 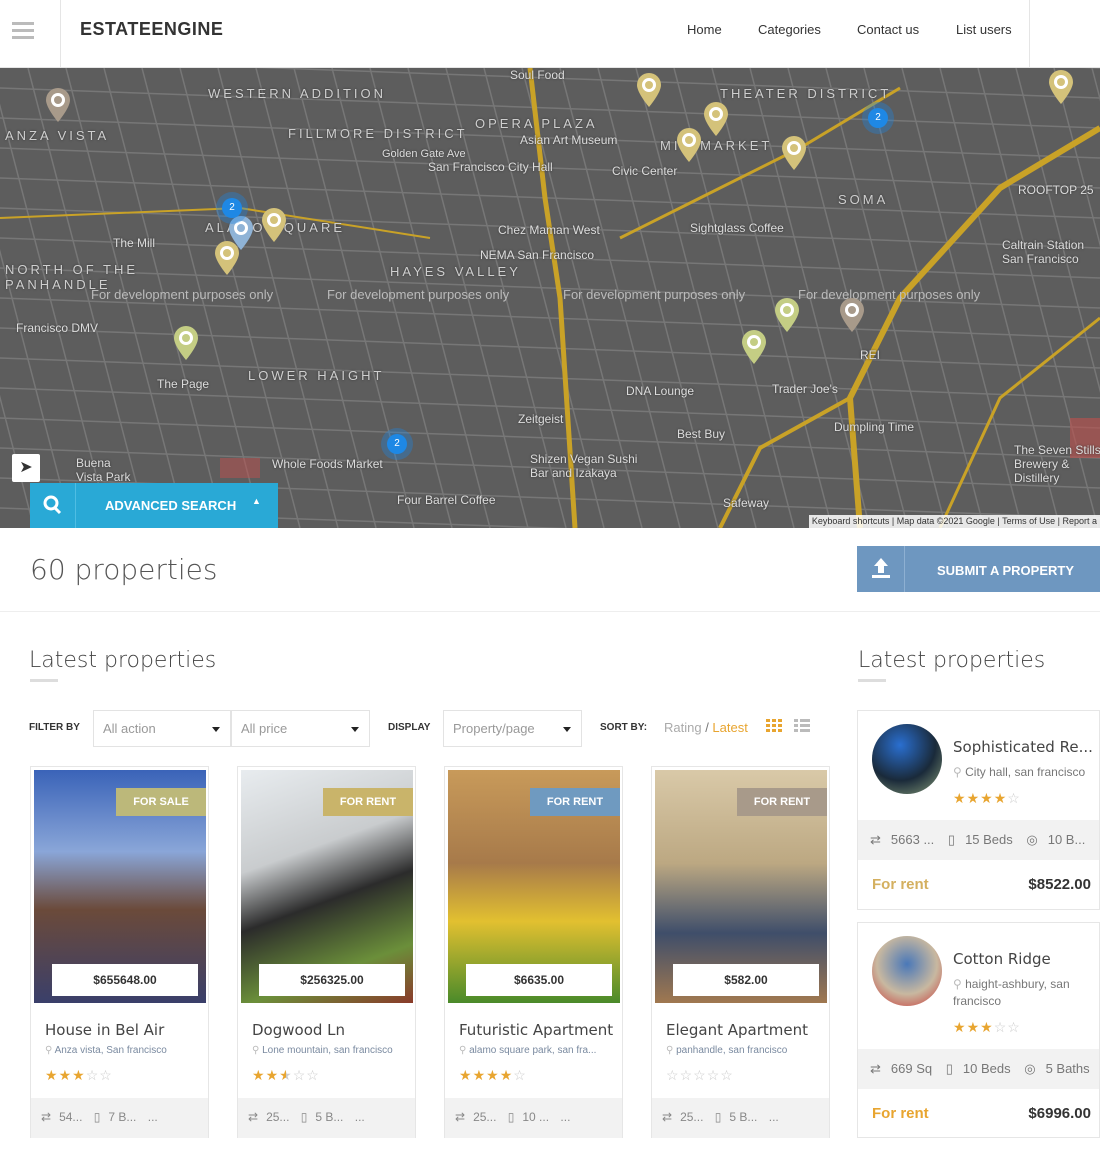 What do you see at coordinates (945, 521) in the screenshot?
I see `map-data-text: Map data ©2021 Google` at bounding box center [945, 521].